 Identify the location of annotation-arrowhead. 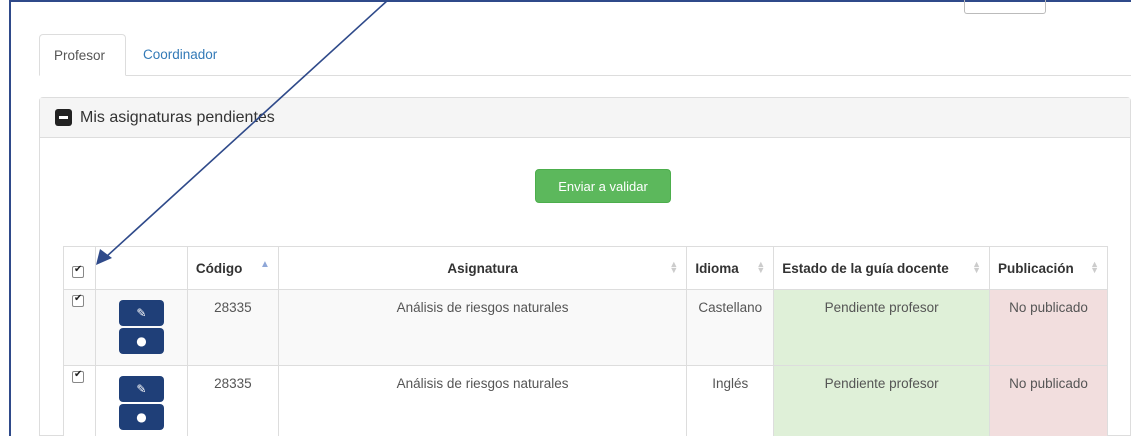
(104, 257).